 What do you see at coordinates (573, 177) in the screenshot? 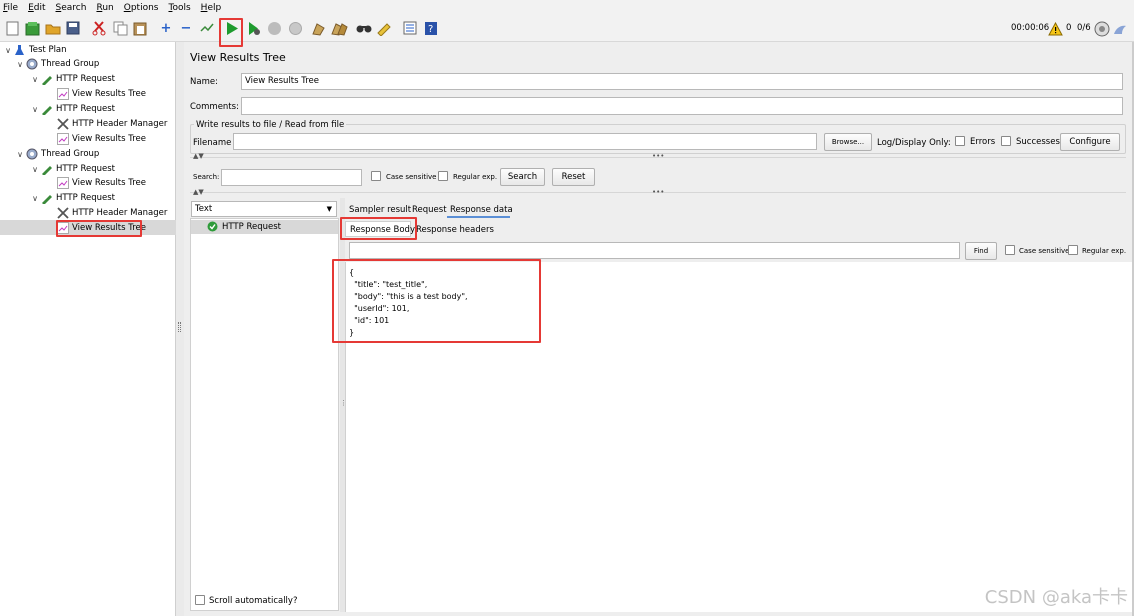
I see `reset-button: Reset` at bounding box center [573, 177].